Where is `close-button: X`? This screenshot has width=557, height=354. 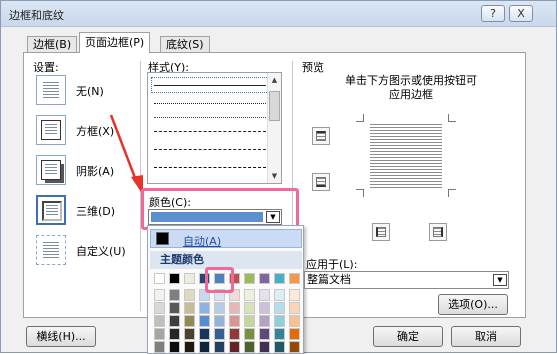
close-button: X is located at coordinates (521, 13).